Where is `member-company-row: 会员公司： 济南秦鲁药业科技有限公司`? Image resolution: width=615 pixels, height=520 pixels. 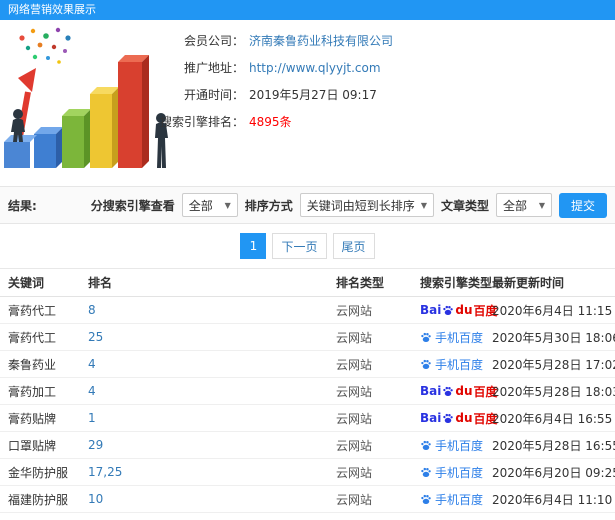
member-company-row: 会员公司： 济南秦鲁药业科技有限公司 is located at coordinates (270, 40).